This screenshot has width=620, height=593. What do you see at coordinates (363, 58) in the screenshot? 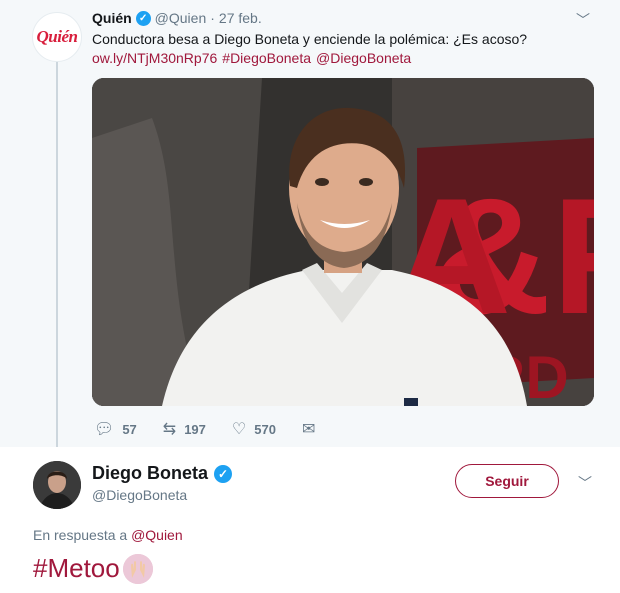
I see `mention-link: @DiegoBoneta` at bounding box center [363, 58].